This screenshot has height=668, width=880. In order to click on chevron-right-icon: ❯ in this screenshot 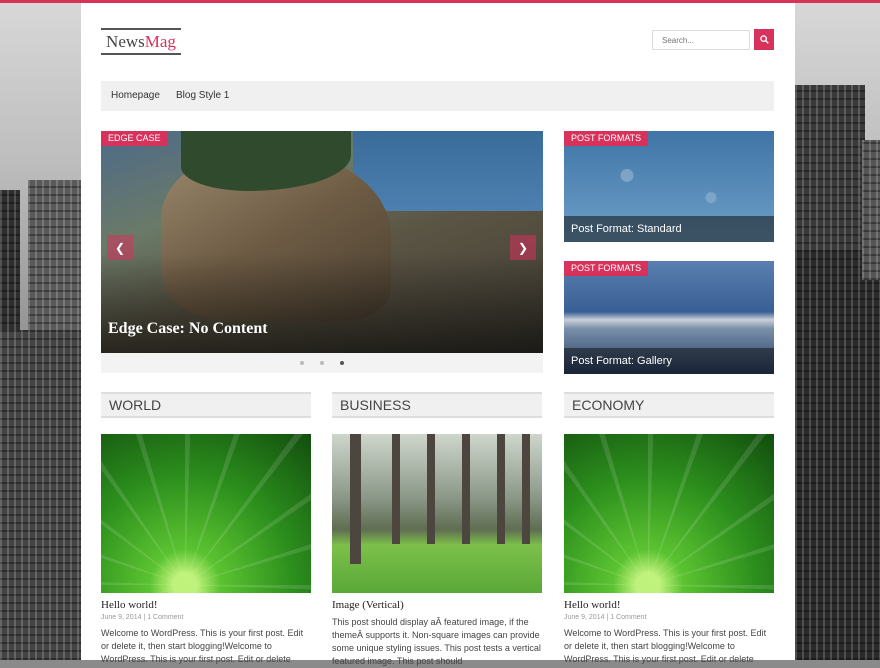, I will do `click(523, 247)`.